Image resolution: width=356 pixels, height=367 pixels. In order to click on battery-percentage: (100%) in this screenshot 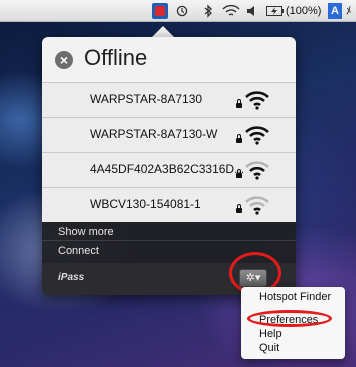, I will do `click(304, 11)`.